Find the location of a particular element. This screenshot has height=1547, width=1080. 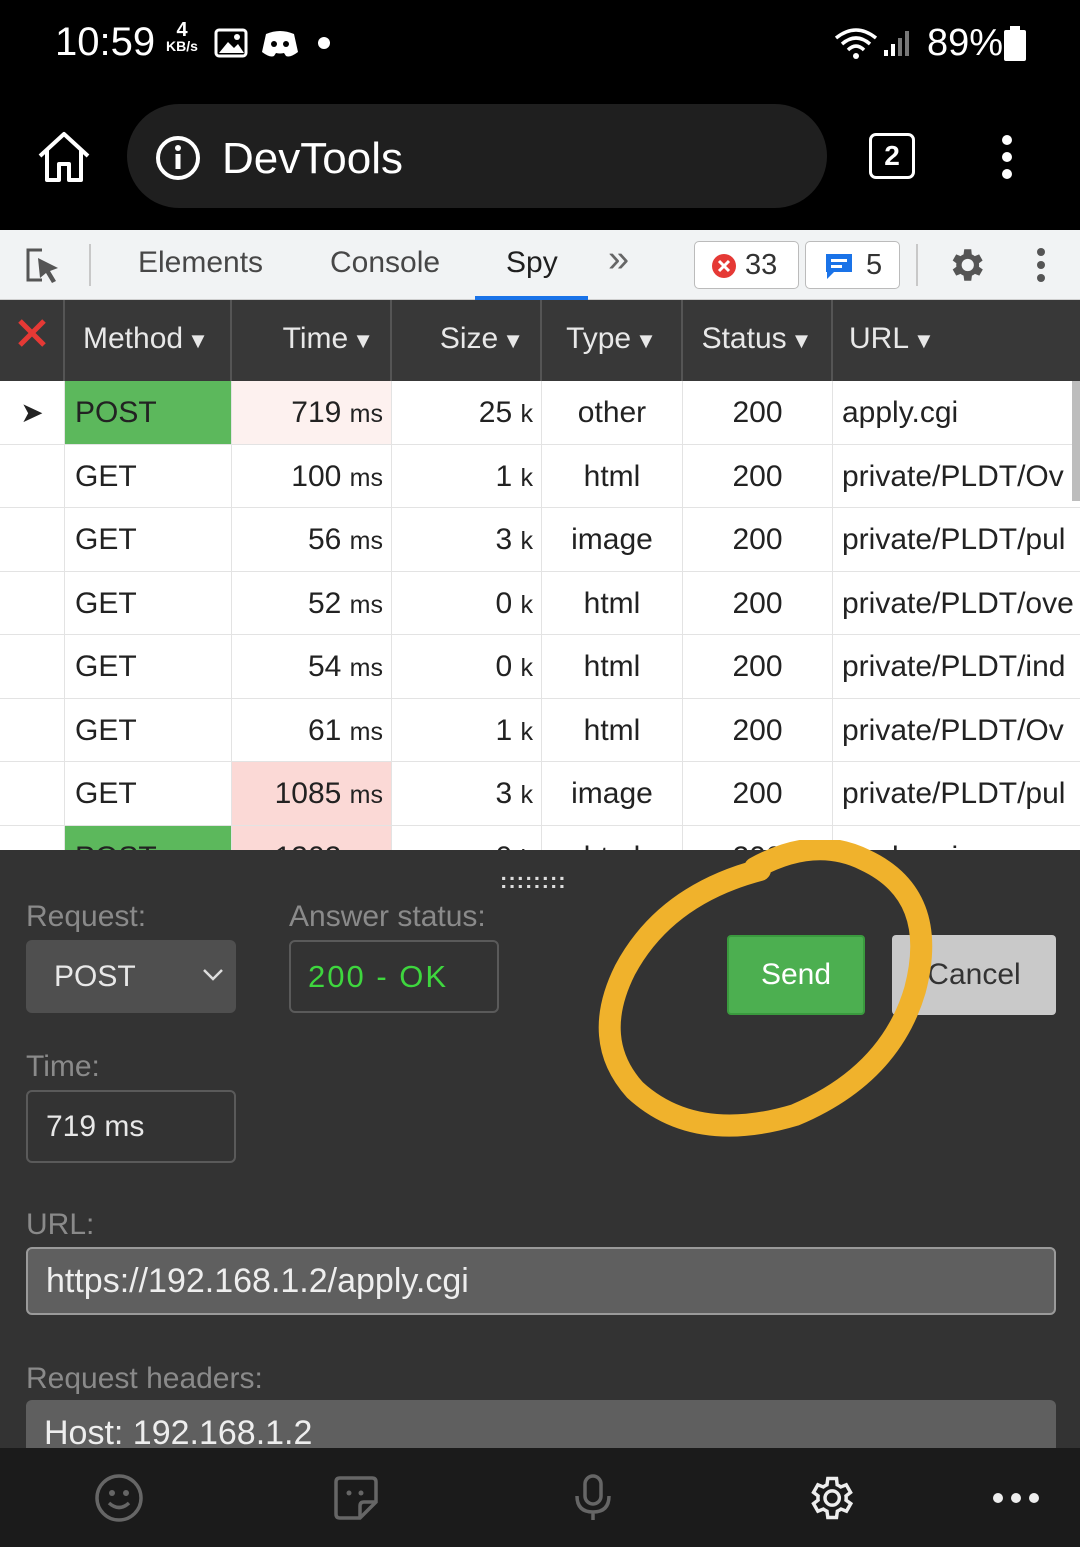

selected-row-arrow-icon: ➤ is located at coordinates (32, 412).